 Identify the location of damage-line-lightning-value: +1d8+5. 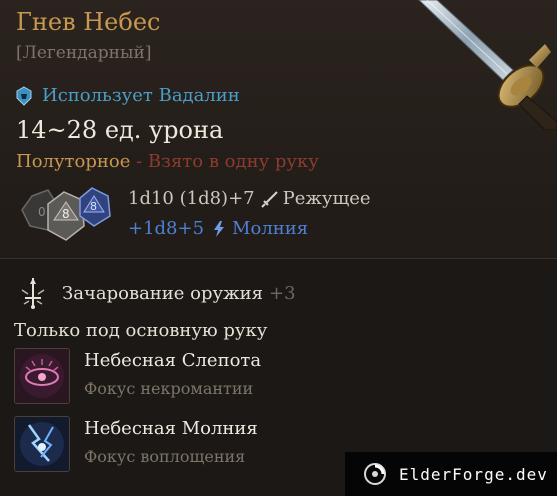
(166, 228).